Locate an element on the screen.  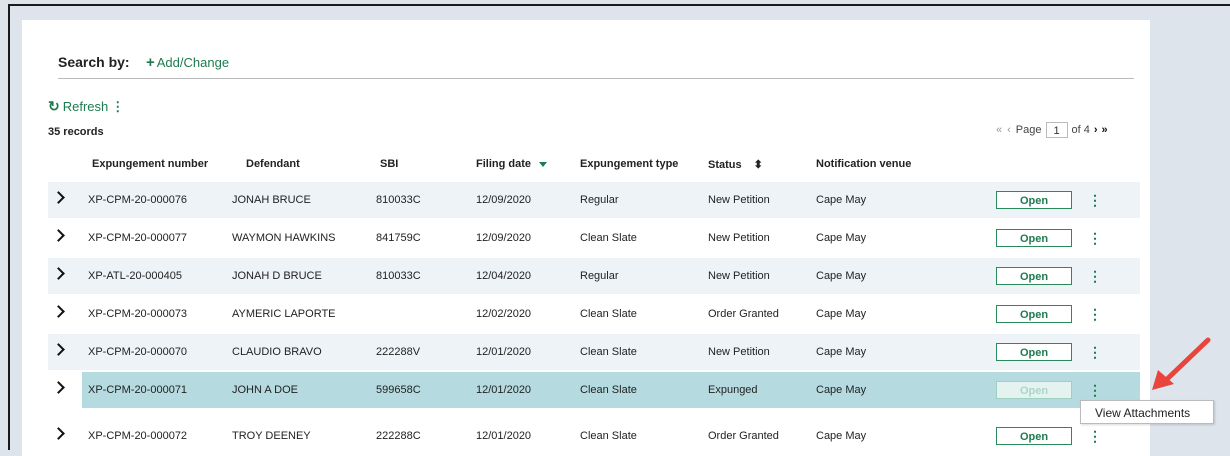
header-status: Status ⬍ is located at coordinates (735, 164).